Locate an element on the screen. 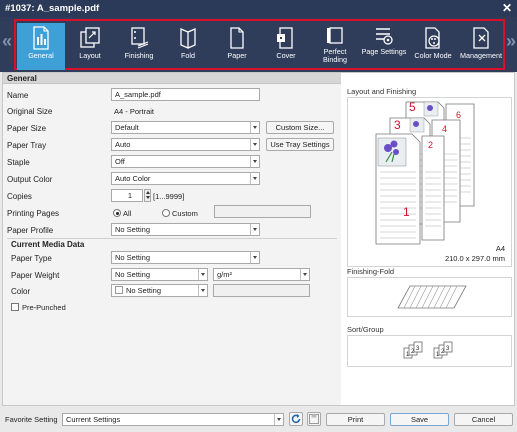 The image size is (517, 432). color-extra-field is located at coordinates (261, 290).